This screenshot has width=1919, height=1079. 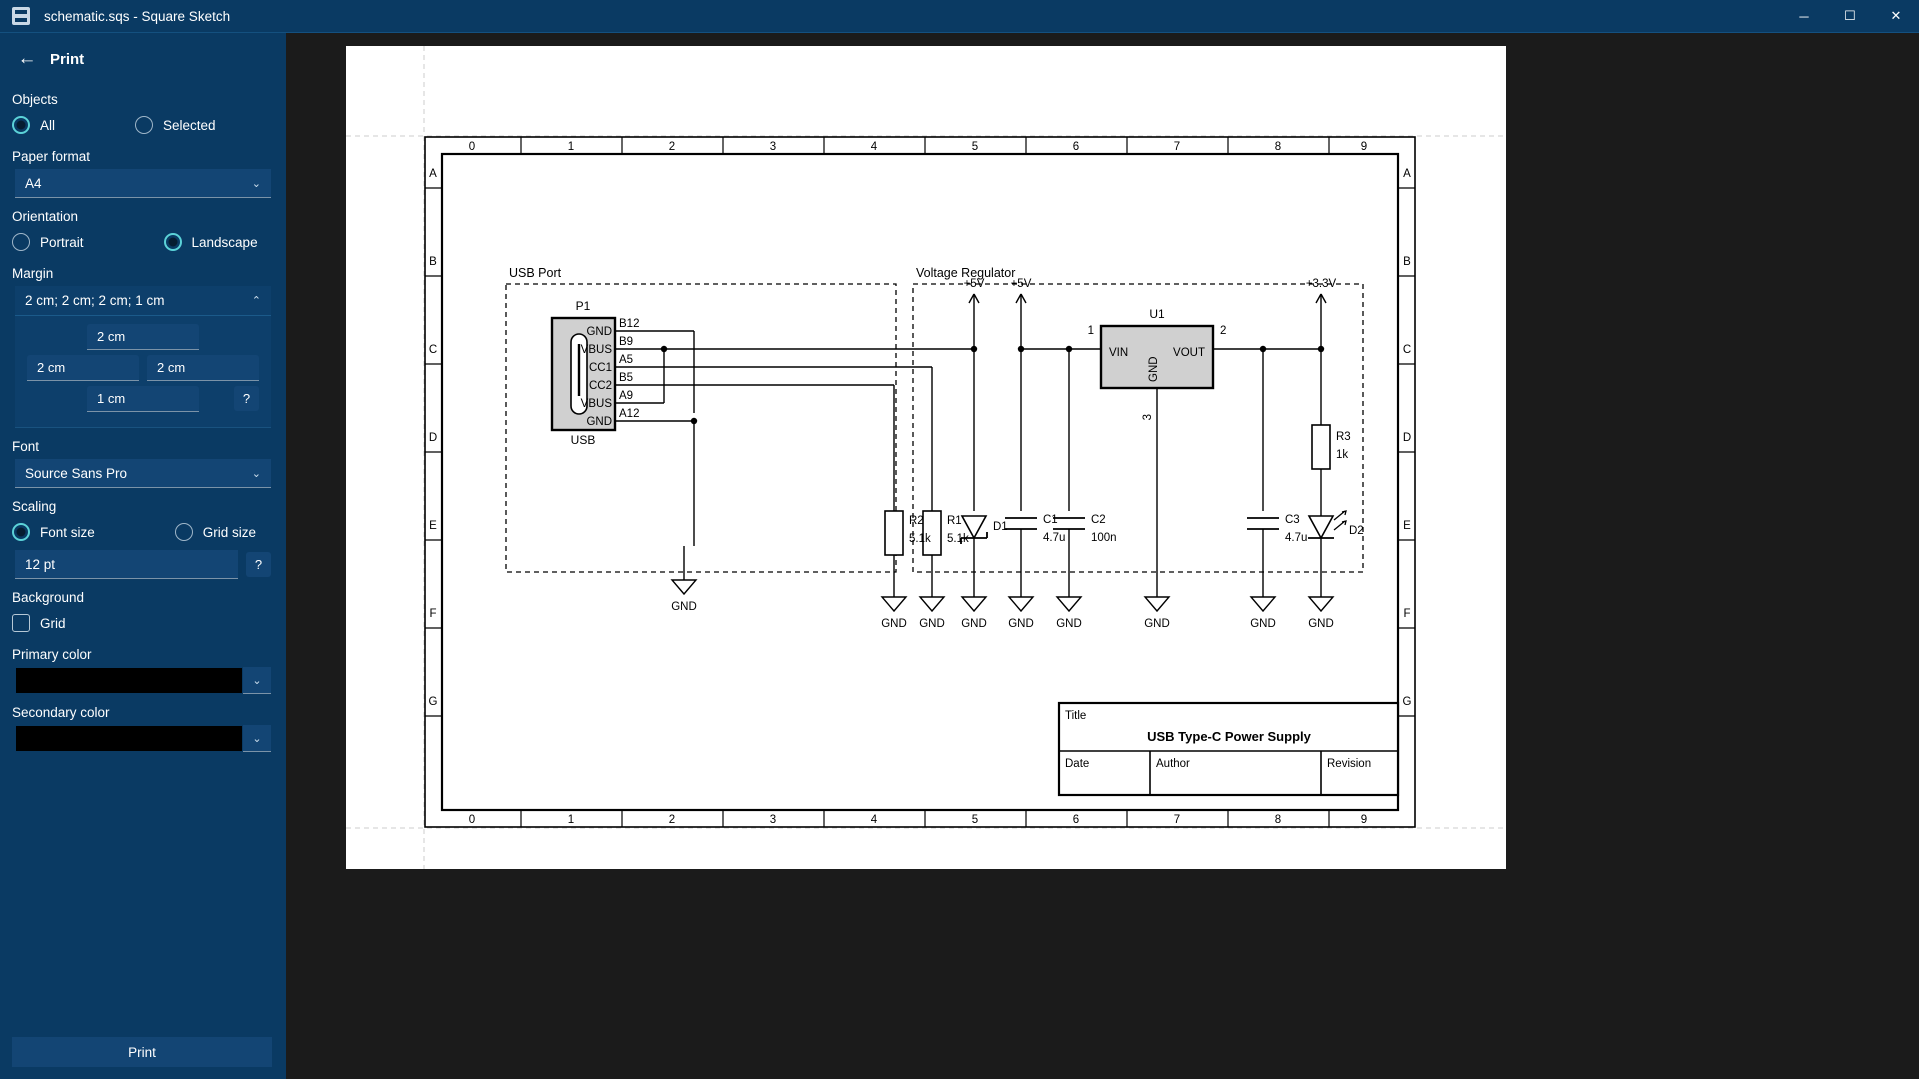 I want to click on margin-bottom-row: 1 cm ?, so click(x=143, y=399).